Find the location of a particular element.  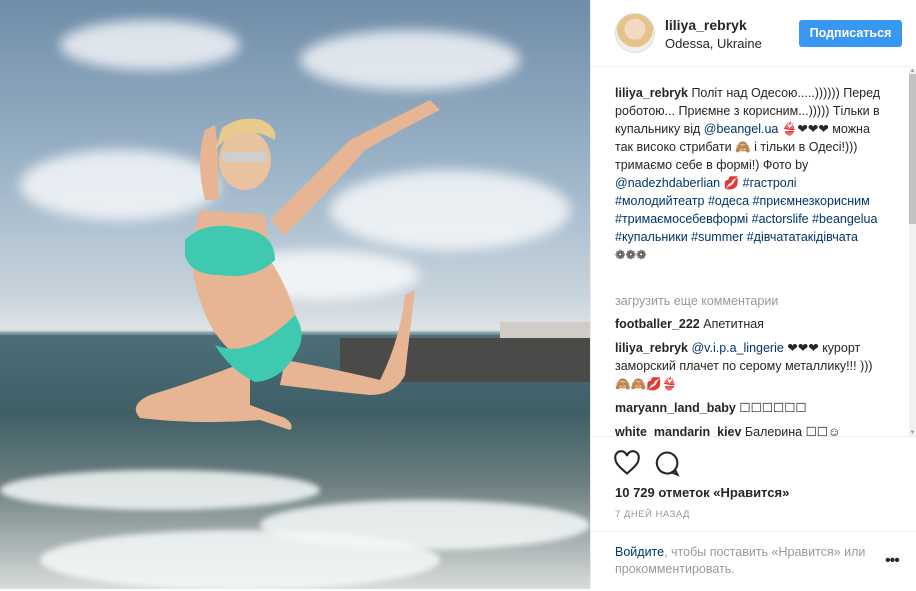

scrollbar-thumb is located at coordinates (912, 149).